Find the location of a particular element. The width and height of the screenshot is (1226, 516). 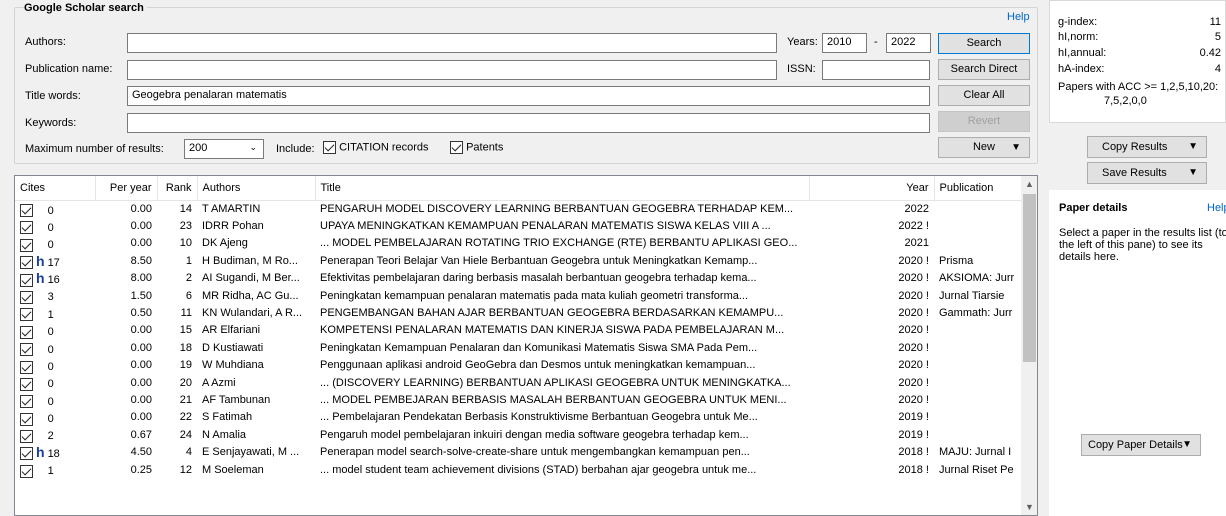

year-to-input: 2022 is located at coordinates (908, 43).